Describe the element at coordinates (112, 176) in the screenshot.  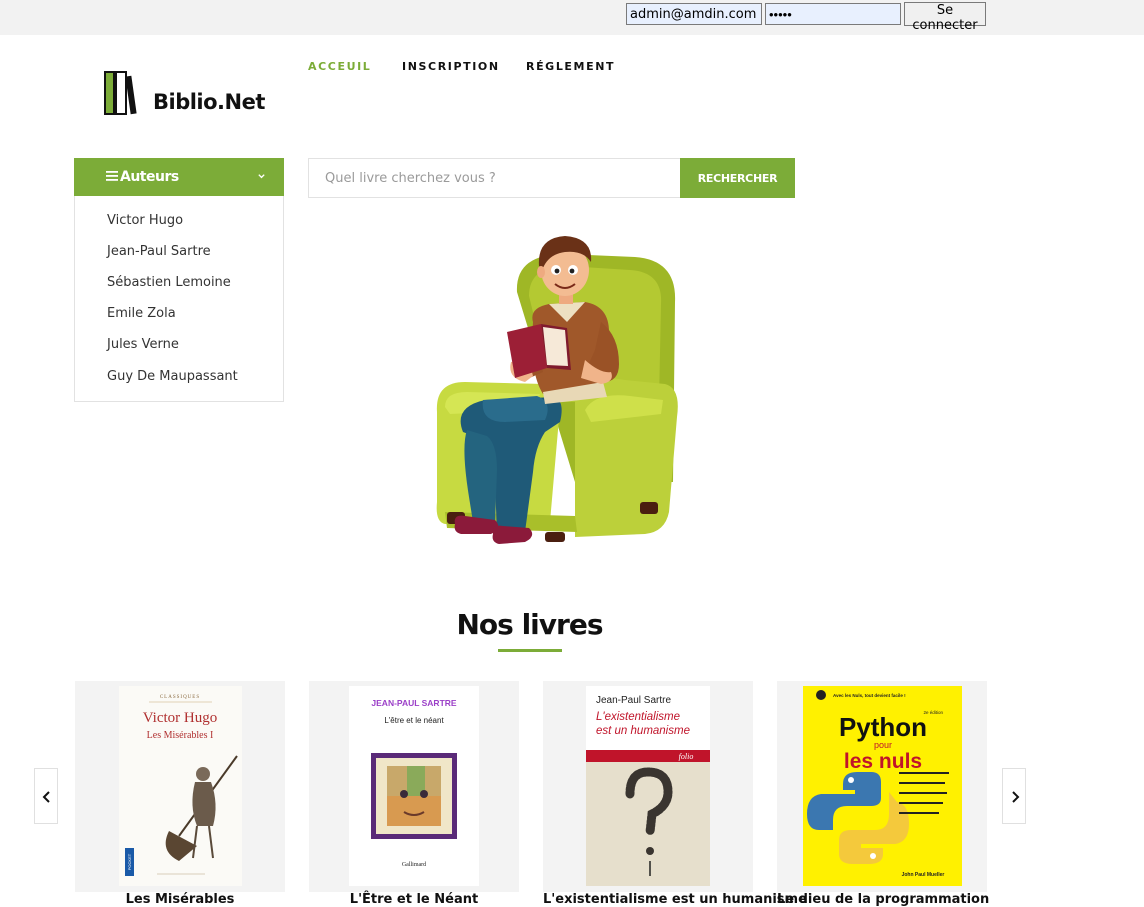
I see `menu-icon` at that location.